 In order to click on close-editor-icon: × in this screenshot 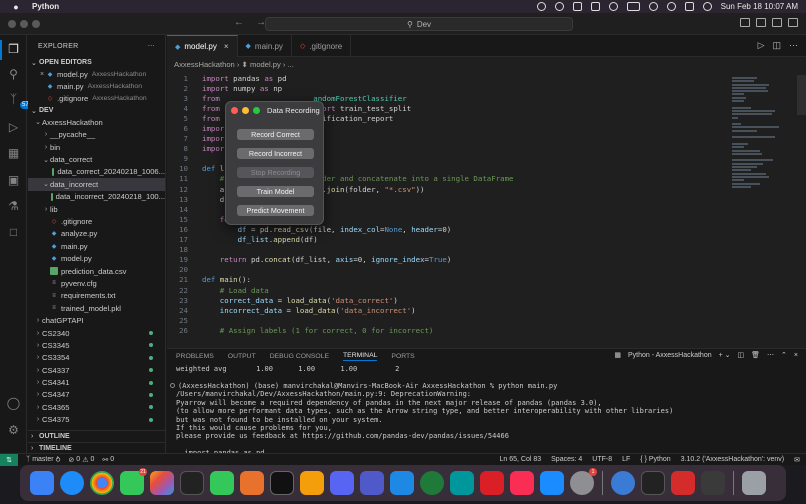, I will do `click(42, 74)`.